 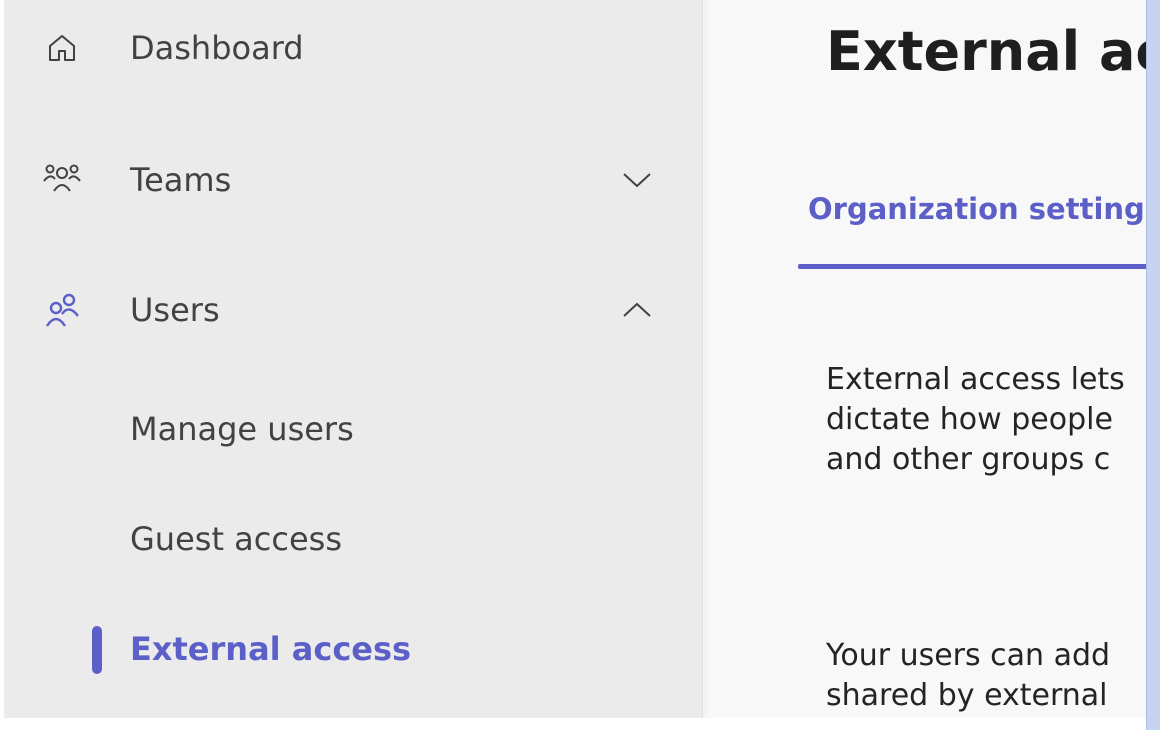 I want to click on tab-label: Organization setting, so click(x=976, y=209).